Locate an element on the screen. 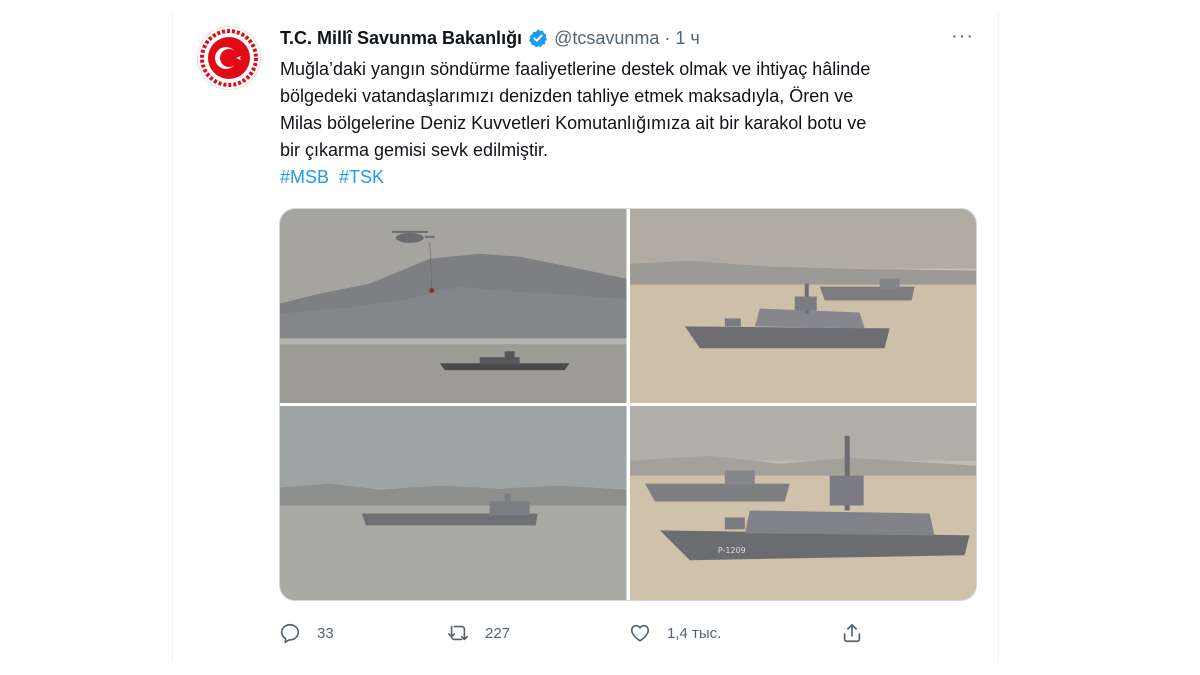  verified-badge-icon is located at coordinates (538, 38).